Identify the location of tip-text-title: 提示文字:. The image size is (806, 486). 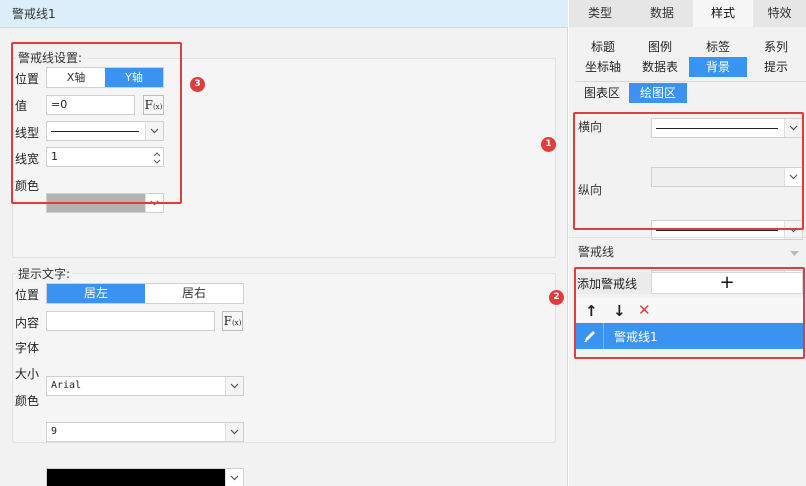
(44, 273).